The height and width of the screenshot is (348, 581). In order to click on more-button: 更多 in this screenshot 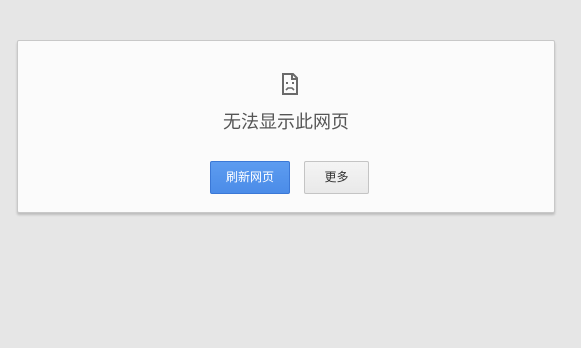, I will do `click(336, 177)`.